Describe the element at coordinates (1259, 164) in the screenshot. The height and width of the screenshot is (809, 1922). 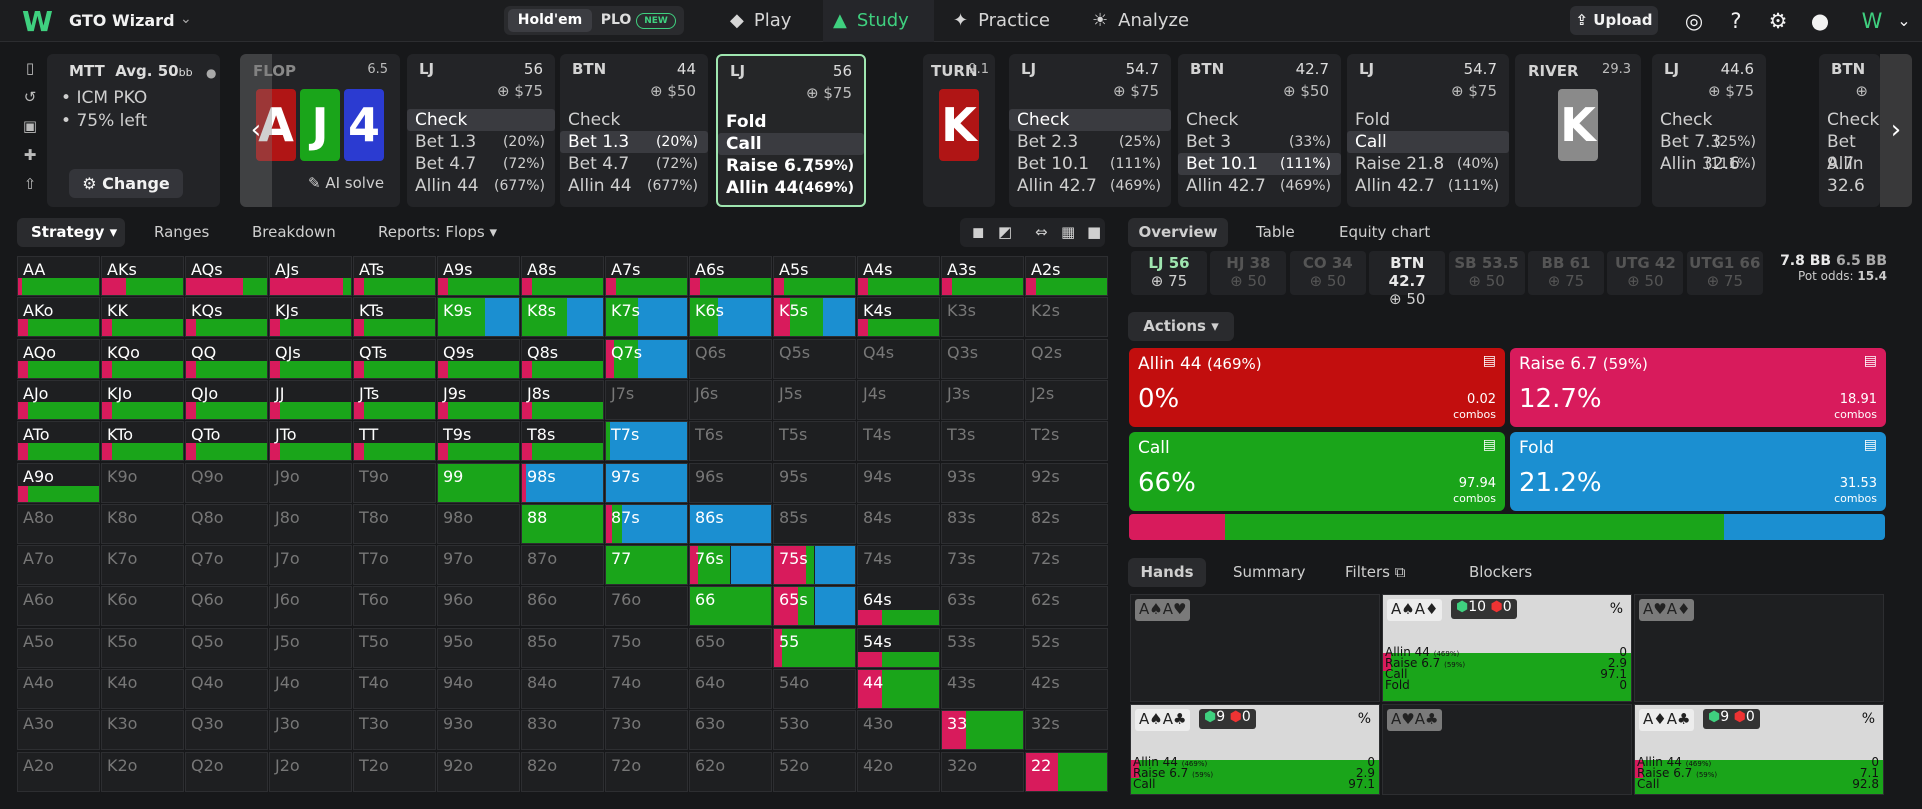
I see `action-option: Bet 10.1 (111%)` at that location.